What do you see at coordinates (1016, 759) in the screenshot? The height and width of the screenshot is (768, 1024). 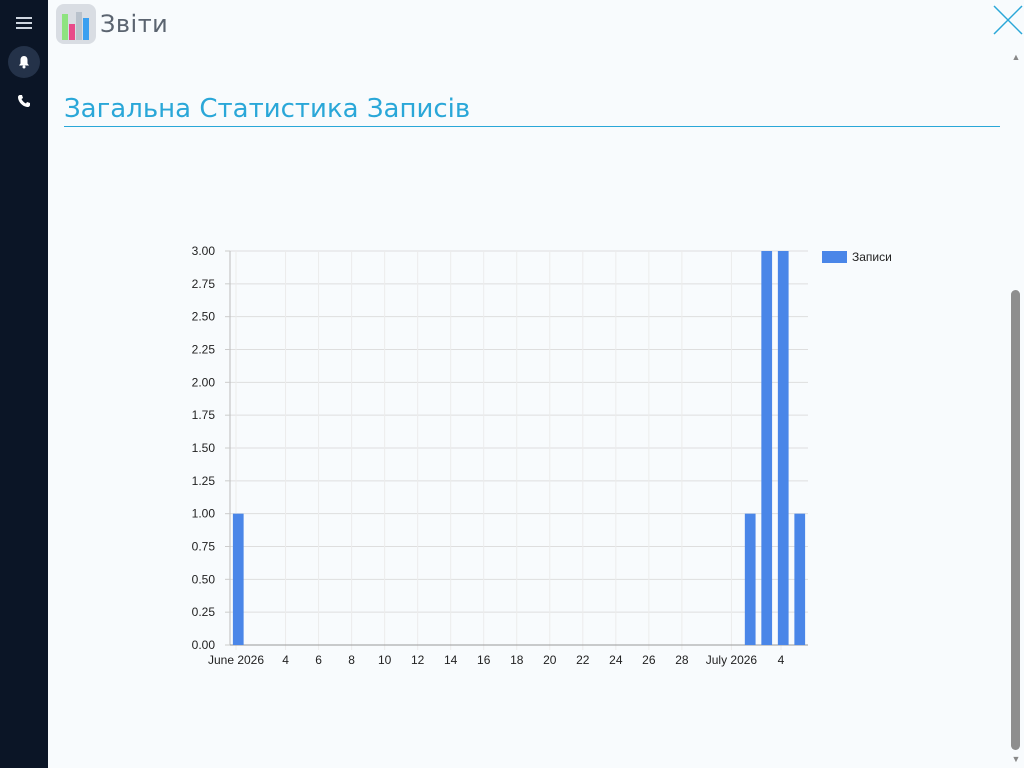 I see `scroll-down-icon: ▼` at bounding box center [1016, 759].